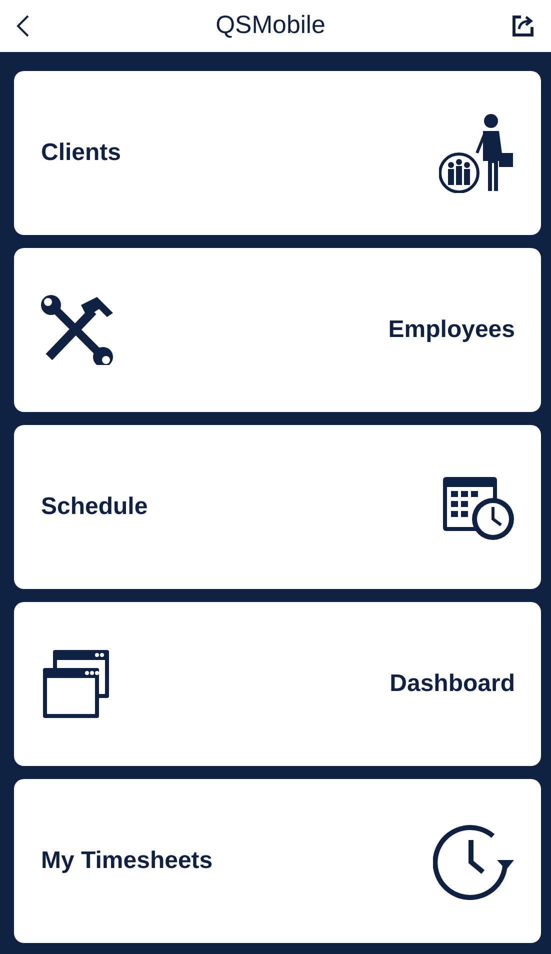 Image resolution: width=551 pixels, height=954 pixels. Describe the element at coordinates (474, 861) in the screenshot. I see `clock-icon` at that location.